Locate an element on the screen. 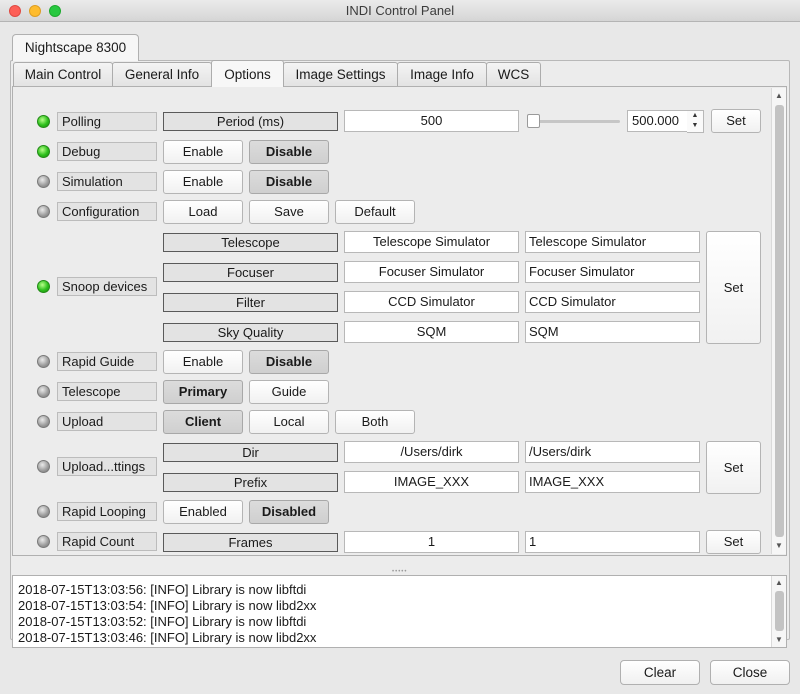  debug-label: Debug is located at coordinates (107, 151).